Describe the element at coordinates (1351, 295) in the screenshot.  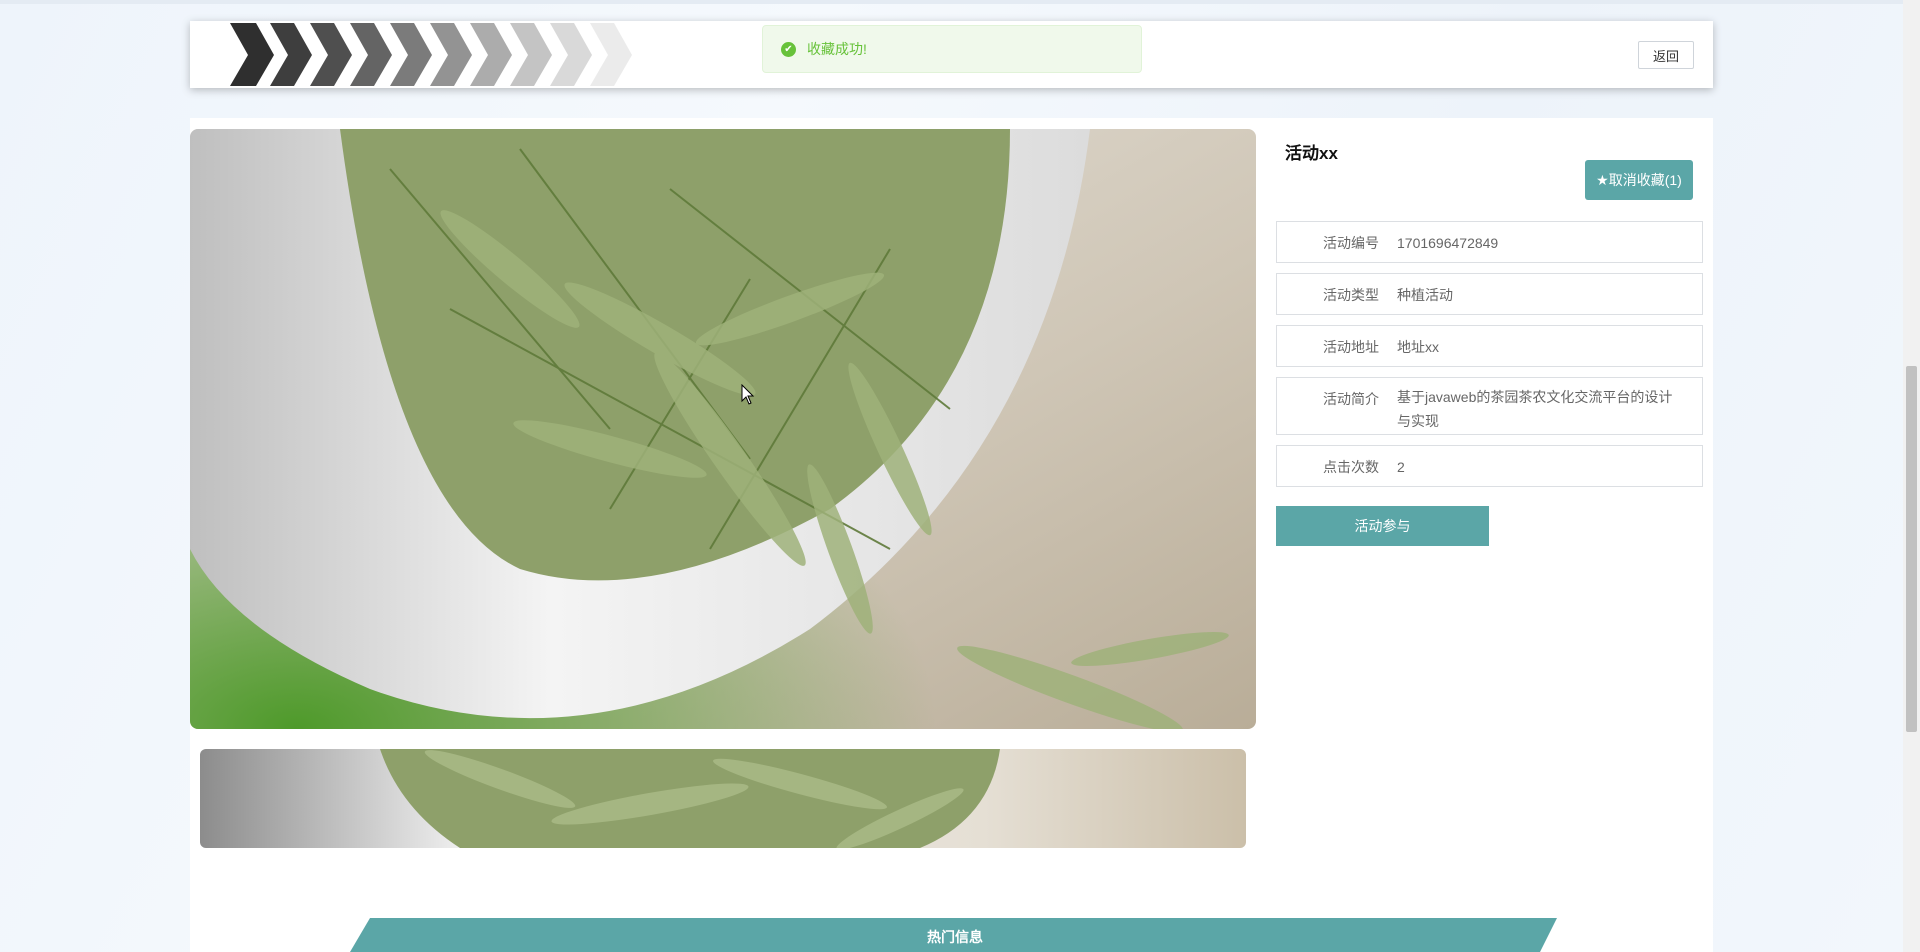
I see `field-label: 活动类型` at that location.